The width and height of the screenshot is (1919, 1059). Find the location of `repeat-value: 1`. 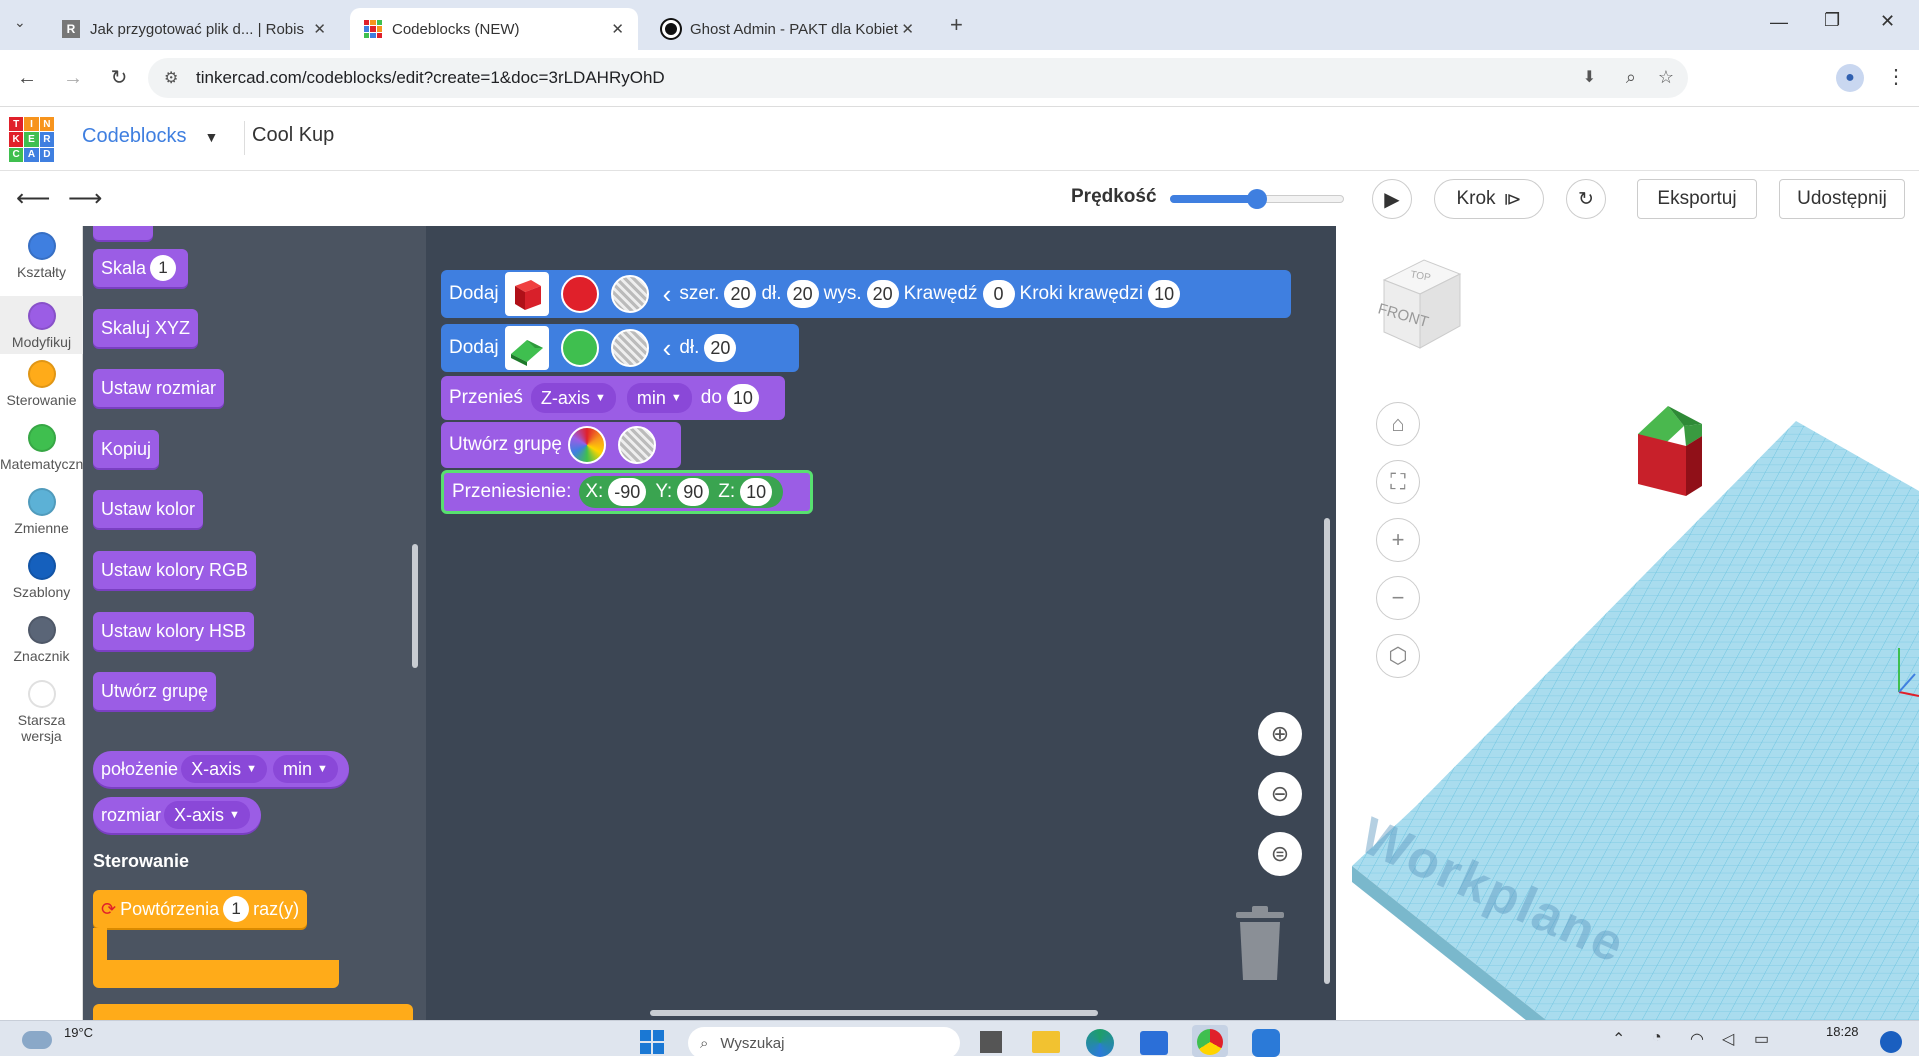

repeat-value: 1 is located at coordinates (236, 909).